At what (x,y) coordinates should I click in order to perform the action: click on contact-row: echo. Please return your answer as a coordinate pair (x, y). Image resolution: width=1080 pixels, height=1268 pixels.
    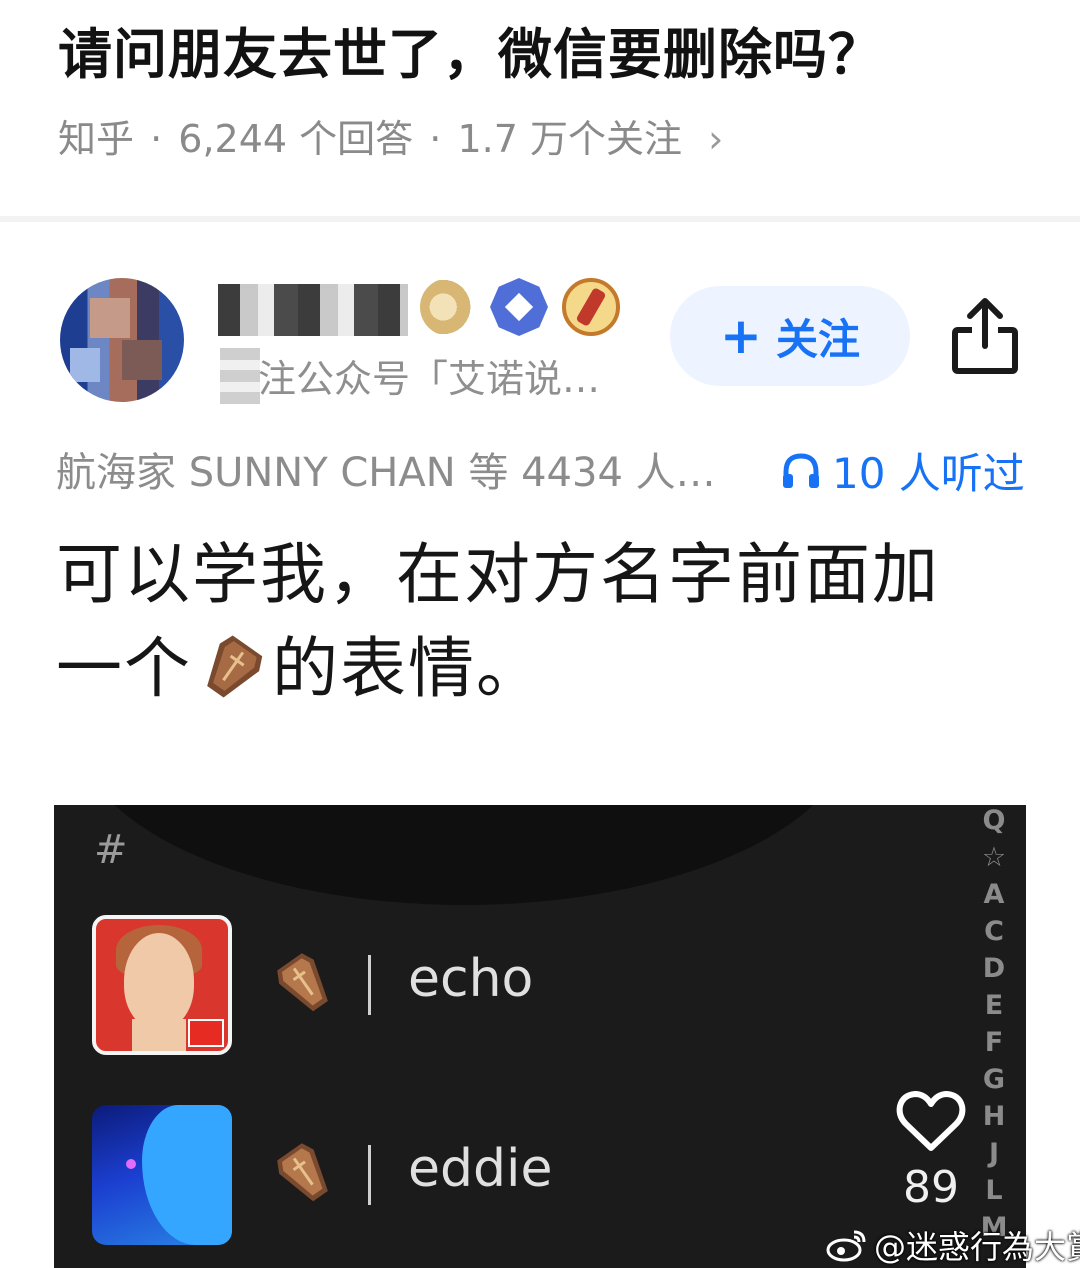
    Looking at the image, I should click on (542, 985).